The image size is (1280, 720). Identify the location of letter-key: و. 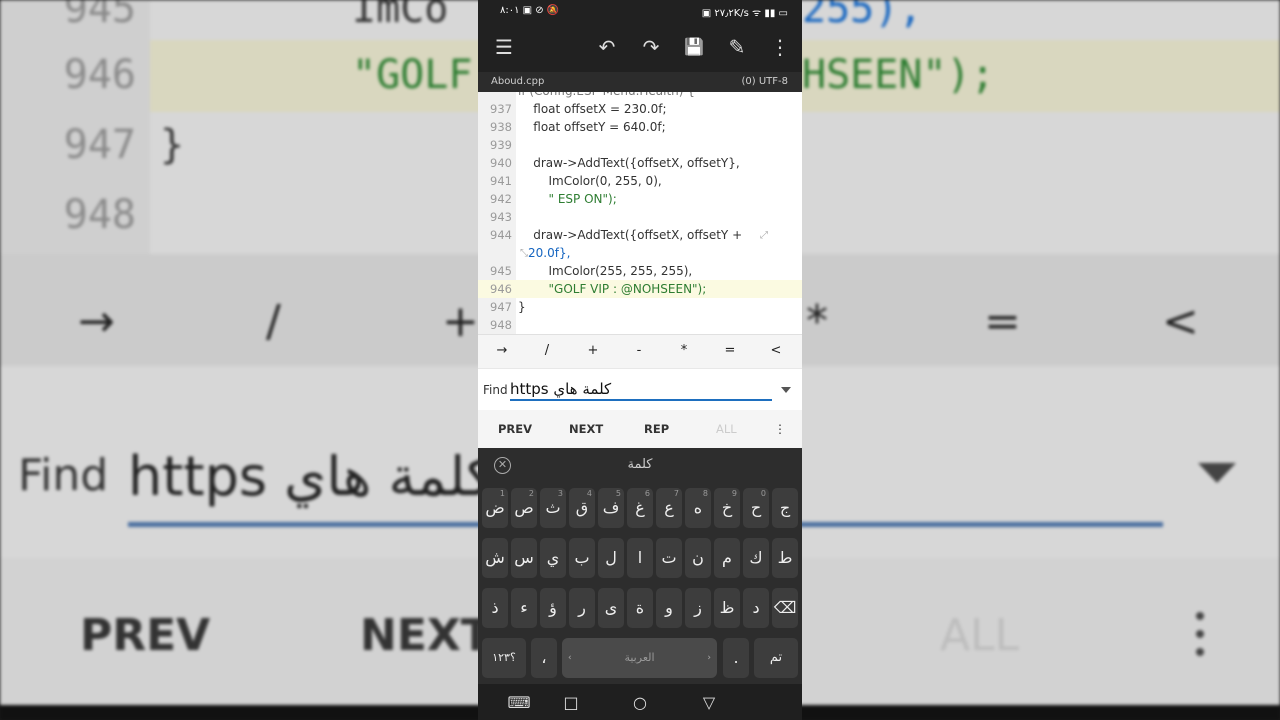
(669, 608).